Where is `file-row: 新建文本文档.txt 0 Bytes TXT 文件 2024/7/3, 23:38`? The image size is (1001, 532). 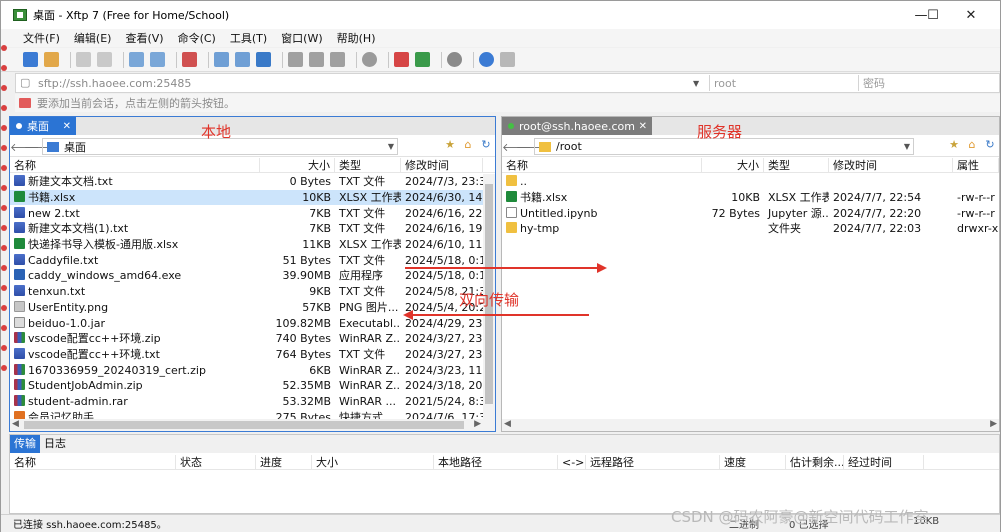 file-row: 新建文本文档.txt 0 Bytes TXT 文件 2024/7/3, 23:38 is located at coordinates (252, 182).